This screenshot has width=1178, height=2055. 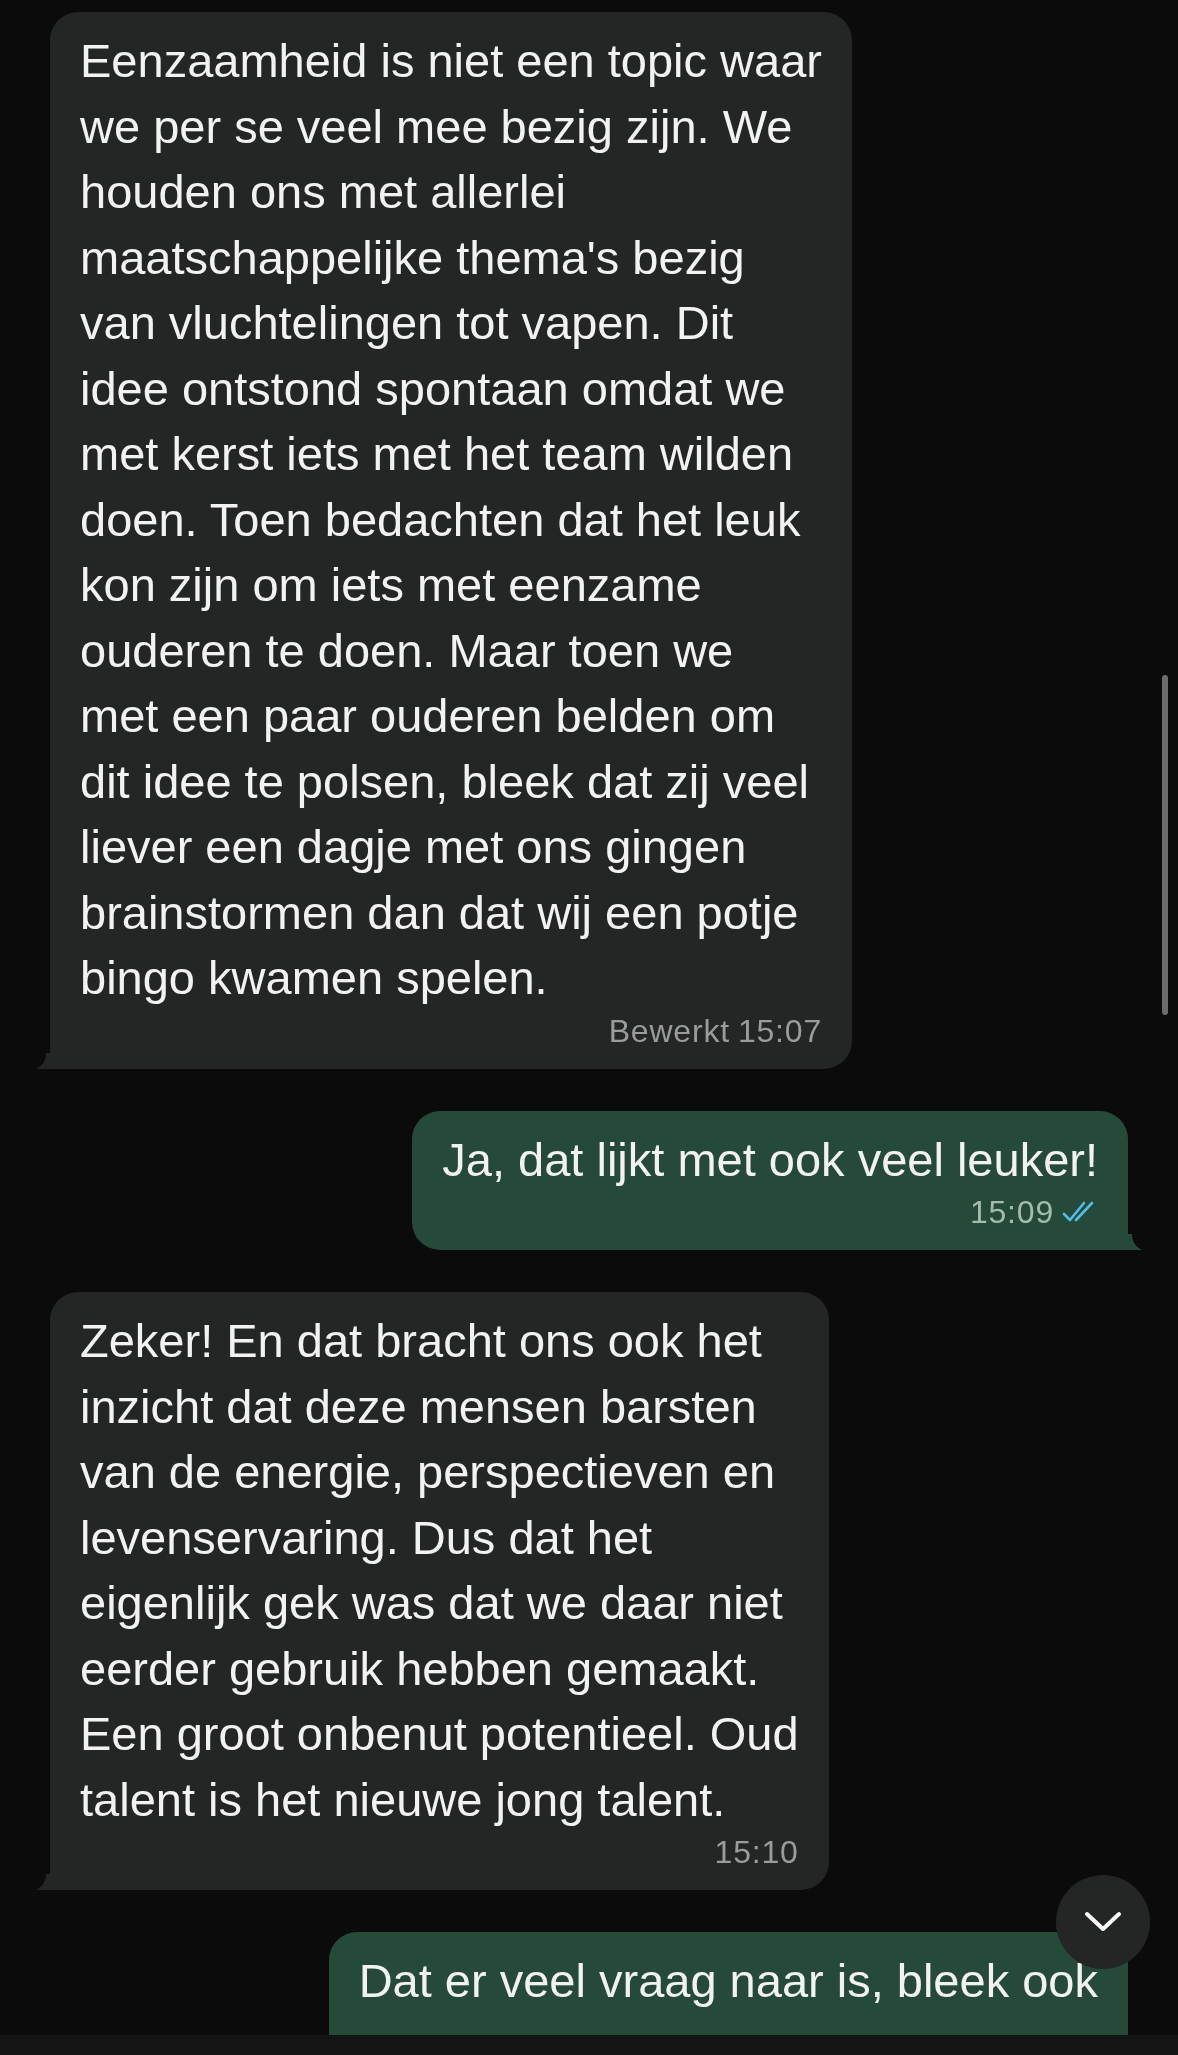 I want to click on chevron-down-icon, so click(x=1103, y=1922).